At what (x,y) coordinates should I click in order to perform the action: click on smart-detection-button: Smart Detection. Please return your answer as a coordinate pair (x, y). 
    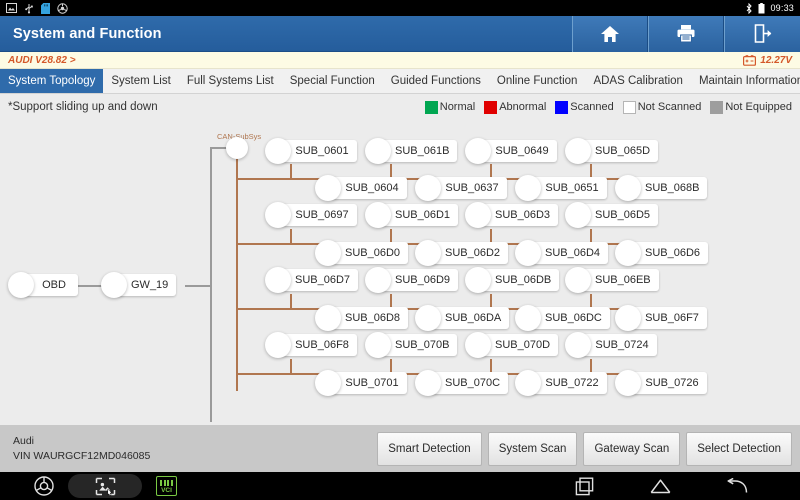
    Looking at the image, I should click on (429, 448).